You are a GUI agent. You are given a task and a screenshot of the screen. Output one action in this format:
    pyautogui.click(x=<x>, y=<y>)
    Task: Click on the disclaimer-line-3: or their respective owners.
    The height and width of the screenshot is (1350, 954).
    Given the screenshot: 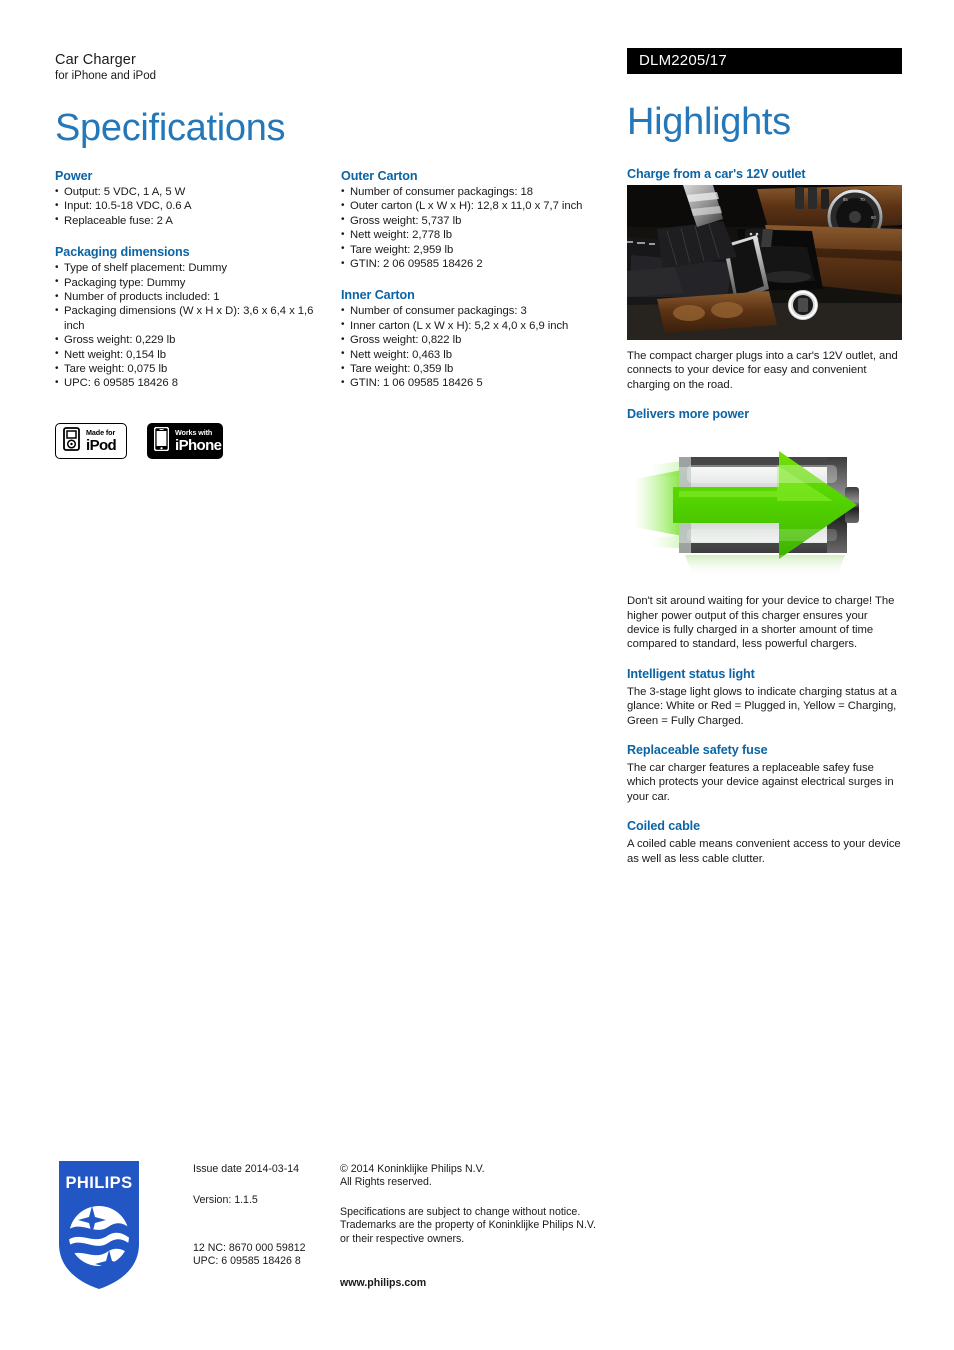 What is the action you would take?
    pyautogui.click(x=402, y=1238)
    